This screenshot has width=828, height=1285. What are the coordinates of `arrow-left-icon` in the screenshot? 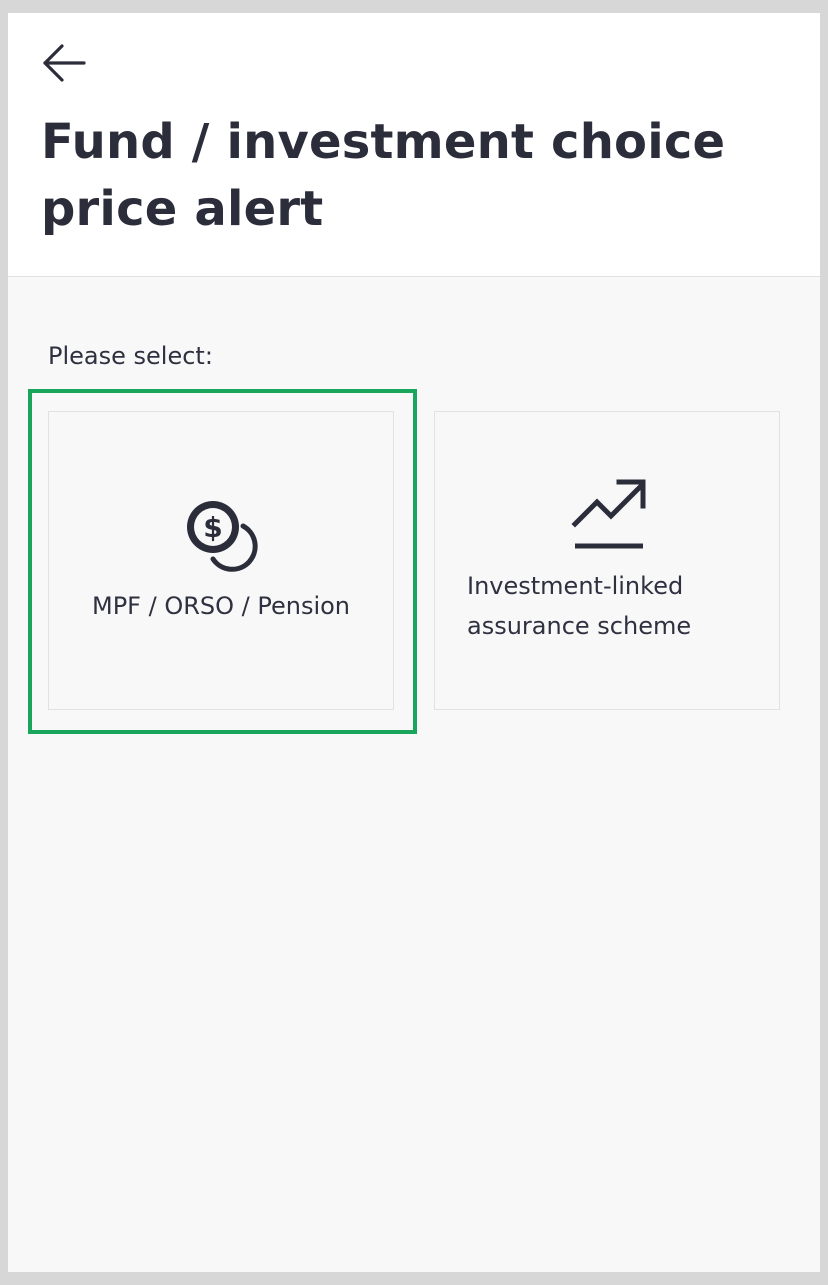 It's located at (64, 63).